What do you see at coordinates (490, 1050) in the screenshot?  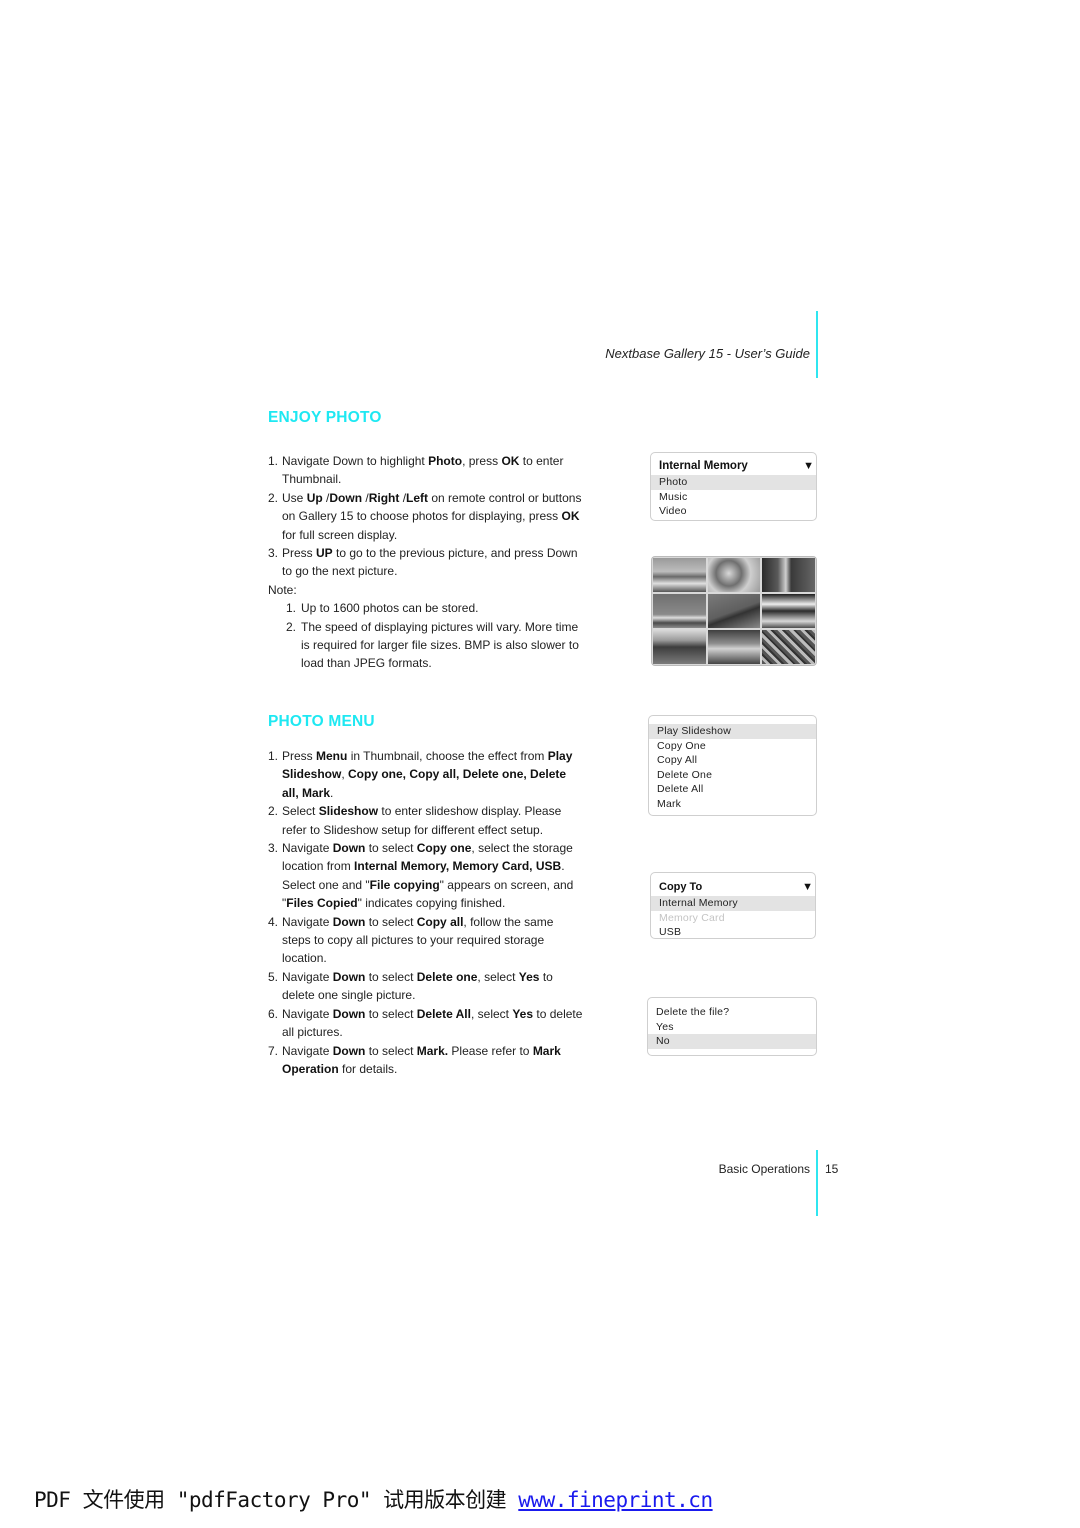 I see `text-run: Please refer to` at bounding box center [490, 1050].